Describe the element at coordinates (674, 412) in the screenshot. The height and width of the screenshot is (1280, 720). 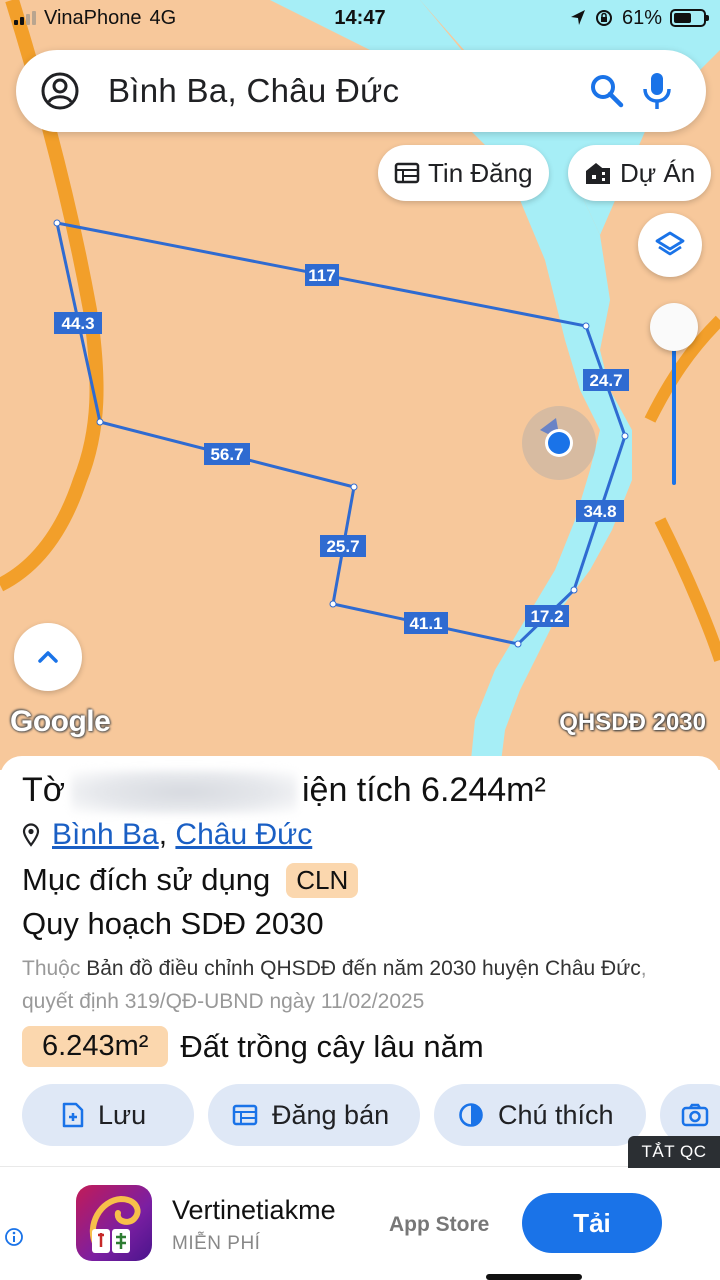
I see `zoom-slider-track` at that location.